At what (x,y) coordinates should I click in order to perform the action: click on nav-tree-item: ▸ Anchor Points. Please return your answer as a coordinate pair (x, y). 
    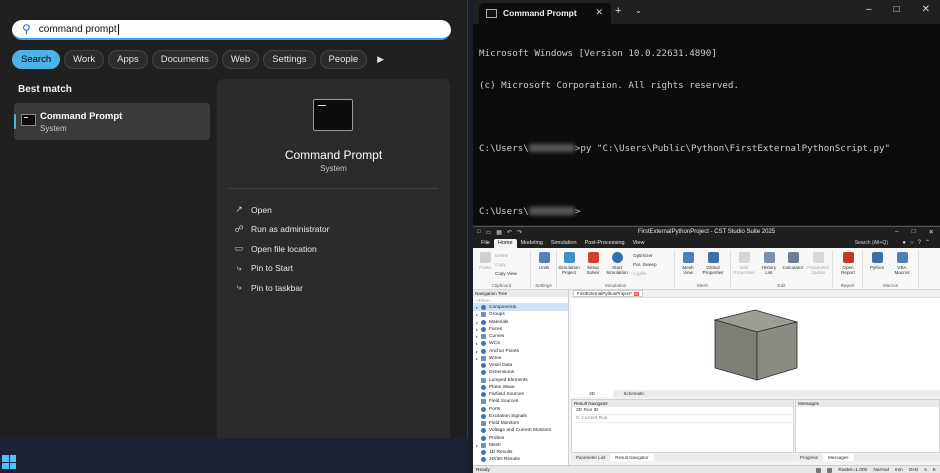
    Looking at the image, I should click on (520, 351).